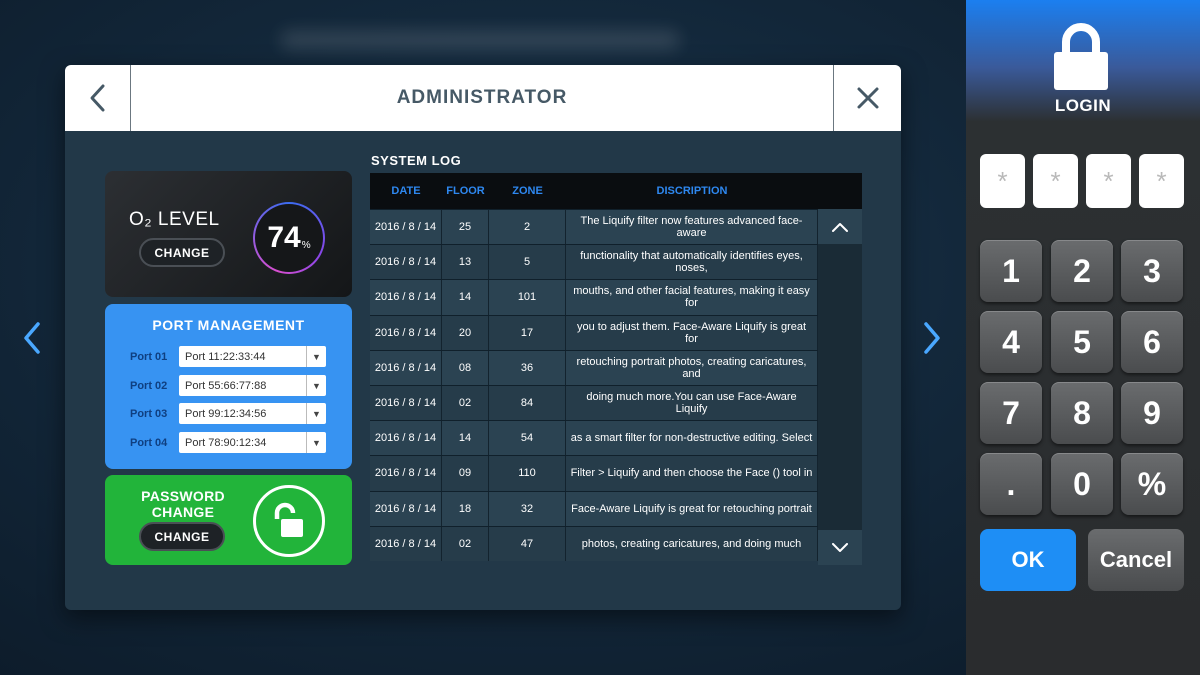 The image size is (1200, 675). I want to click on password-title-line2: CHANGE, so click(183, 512).